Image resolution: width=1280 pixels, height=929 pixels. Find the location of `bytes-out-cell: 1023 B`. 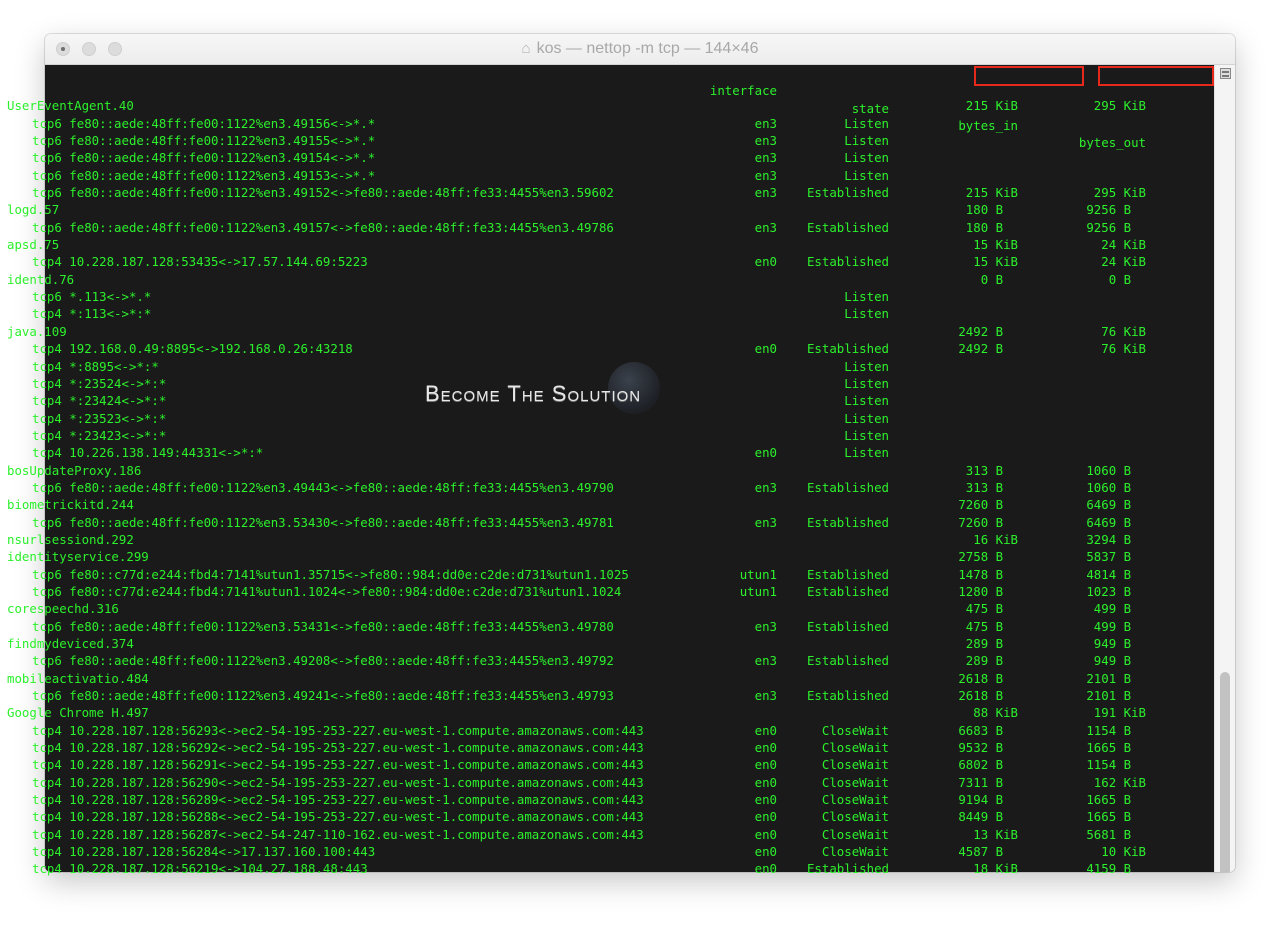

bytes-out-cell: 1023 B is located at coordinates (1116, 591).